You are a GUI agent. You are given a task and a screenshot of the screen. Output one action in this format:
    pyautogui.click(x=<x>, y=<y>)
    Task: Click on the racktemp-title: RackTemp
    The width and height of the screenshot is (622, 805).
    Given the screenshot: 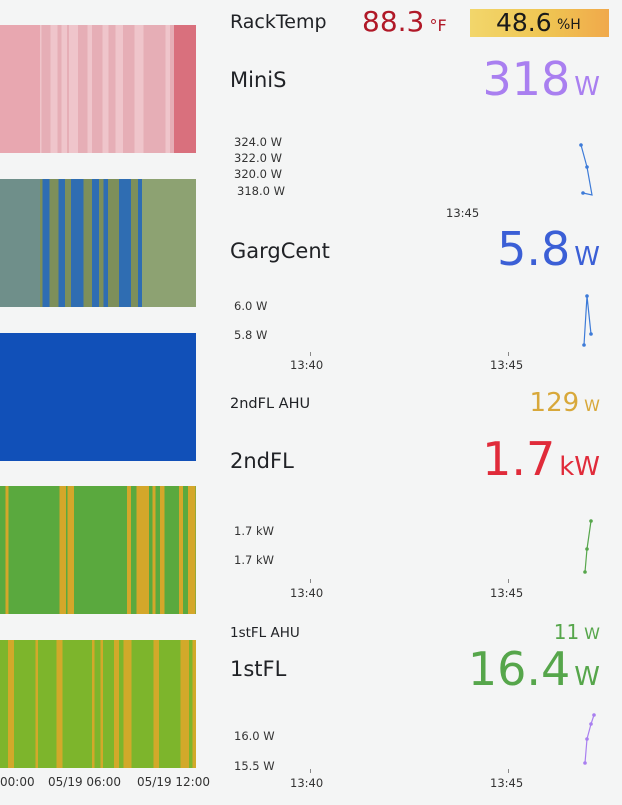 What is the action you would take?
    pyautogui.click(x=278, y=22)
    